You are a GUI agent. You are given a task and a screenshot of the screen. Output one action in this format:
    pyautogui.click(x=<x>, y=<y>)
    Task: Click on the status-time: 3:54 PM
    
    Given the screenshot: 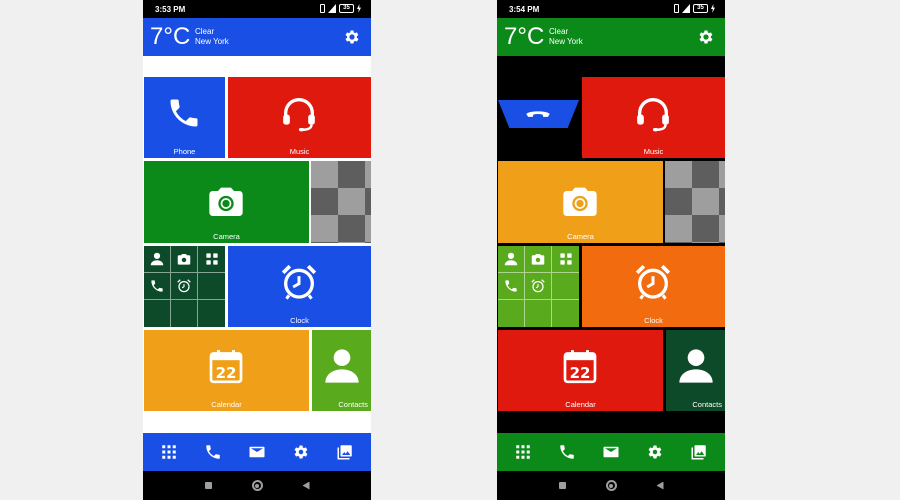 What is the action you would take?
    pyautogui.click(x=524, y=9)
    